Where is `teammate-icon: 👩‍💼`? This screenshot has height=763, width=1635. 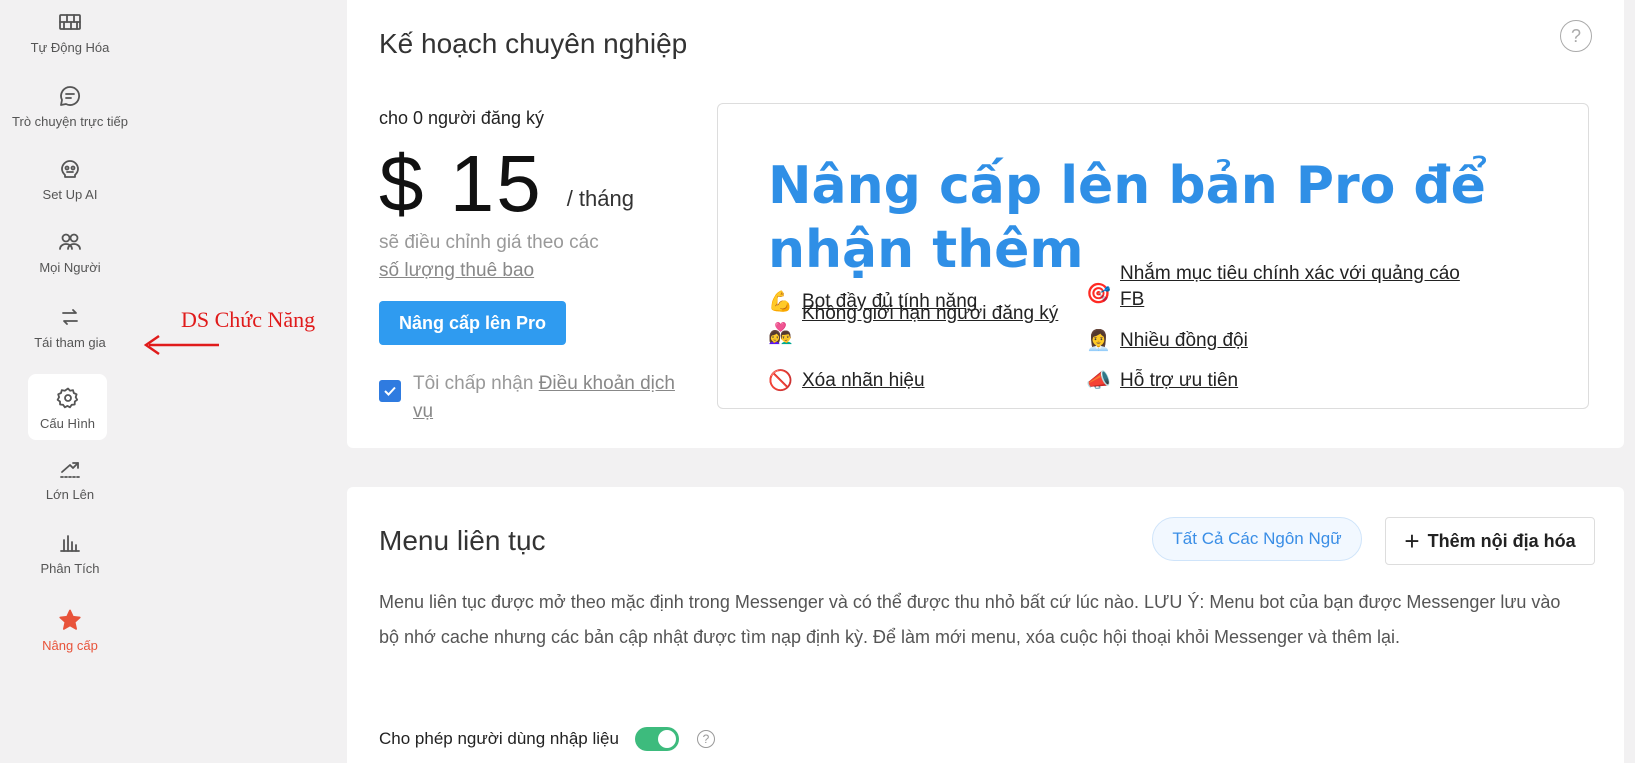 teammate-icon: 👩‍💼 is located at coordinates (1098, 341).